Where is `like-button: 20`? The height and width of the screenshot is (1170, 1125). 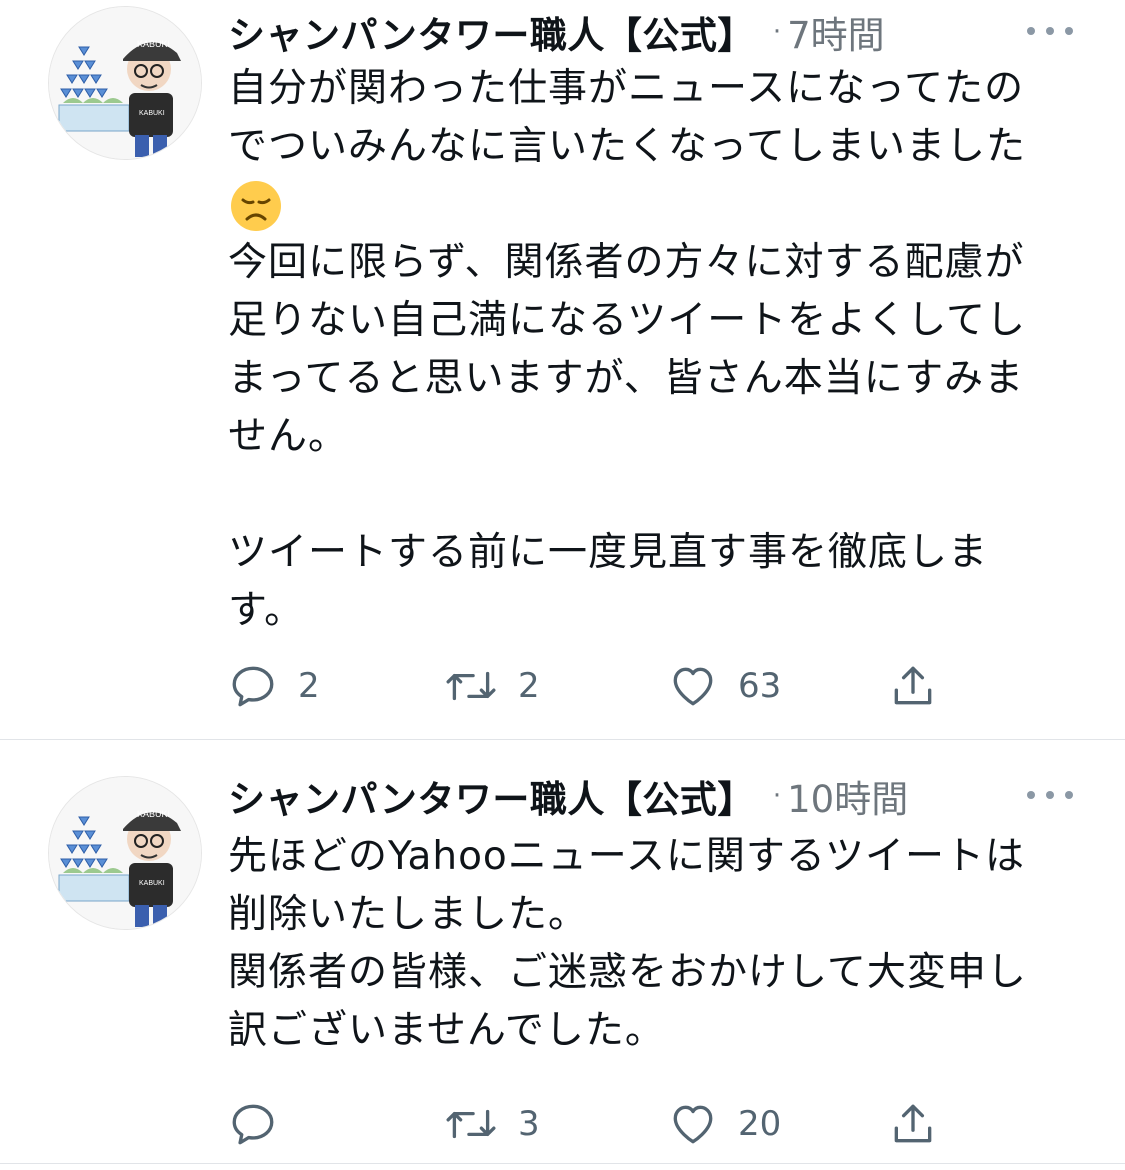 like-button: 20 is located at coordinates (724, 1124).